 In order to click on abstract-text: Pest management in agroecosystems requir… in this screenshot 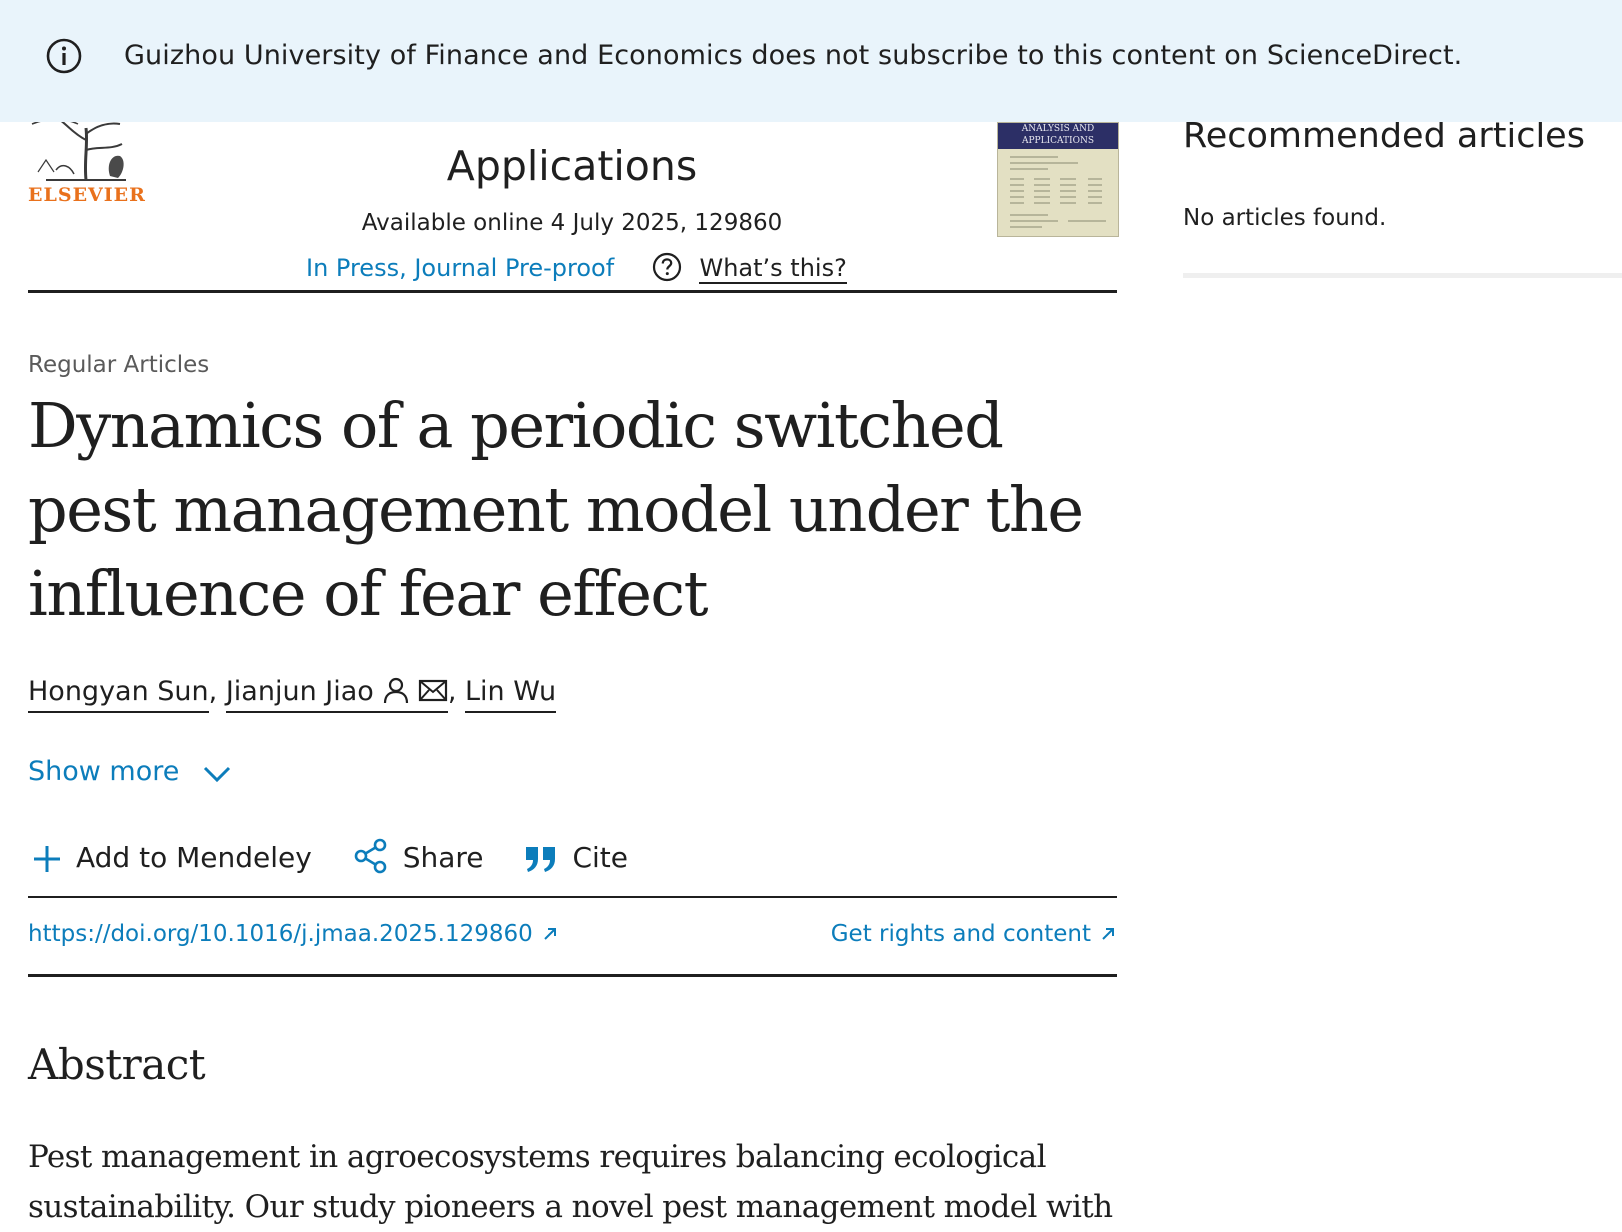, I will do `click(570, 1182)`.